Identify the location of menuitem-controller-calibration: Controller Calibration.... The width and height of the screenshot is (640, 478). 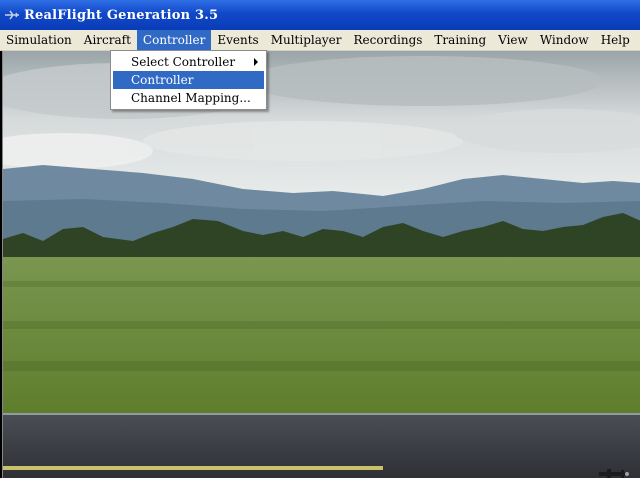
(188, 88).